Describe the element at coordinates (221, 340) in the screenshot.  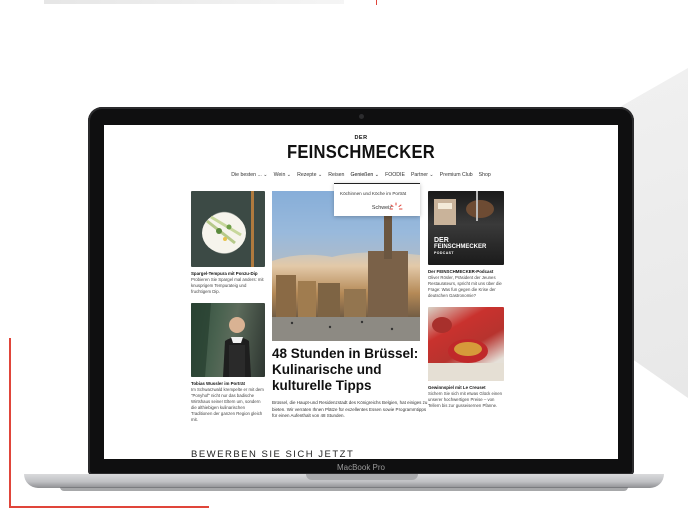
I see `chef-portrait-illustration` at that location.